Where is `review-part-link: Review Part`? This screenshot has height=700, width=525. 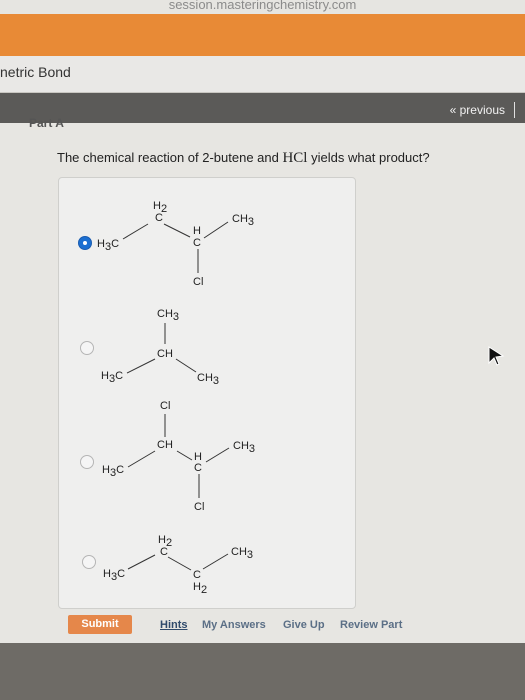
review-part-link: Review Part is located at coordinates (371, 625).